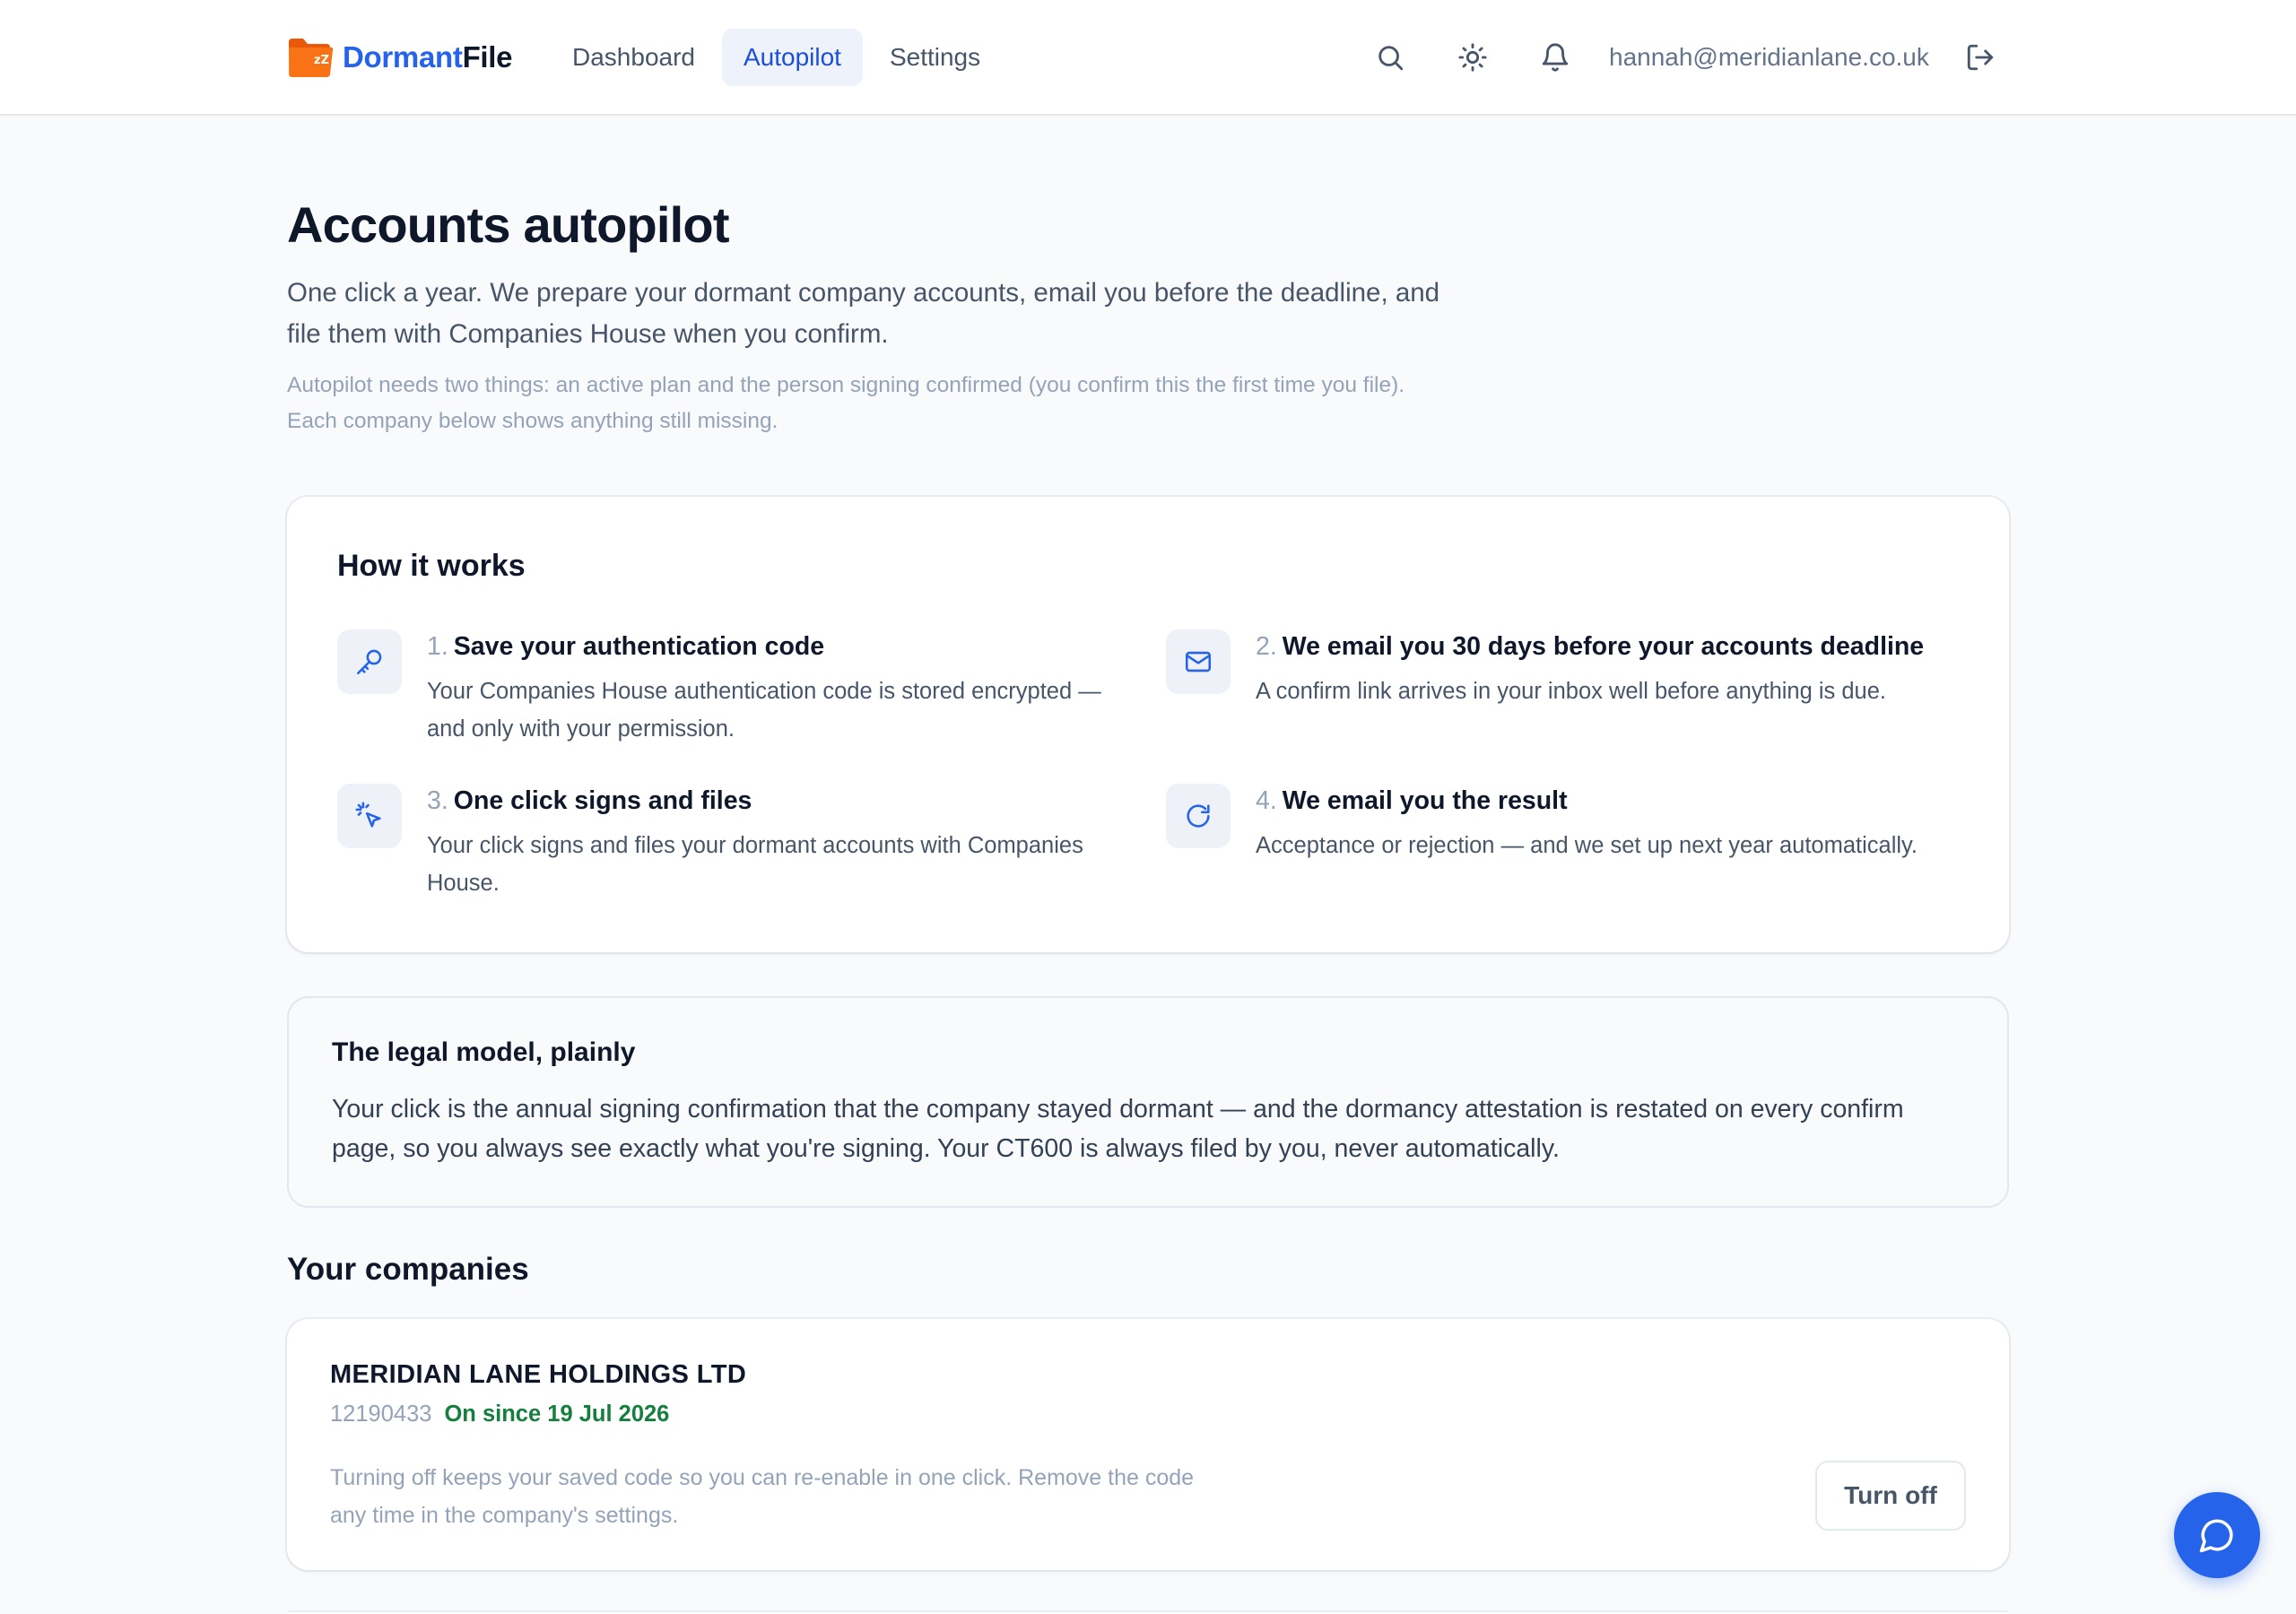 This screenshot has height=1614, width=2296. Describe the element at coordinates (1266, 646) in the screenshot. I see `step-2-number: 2.` at that location.